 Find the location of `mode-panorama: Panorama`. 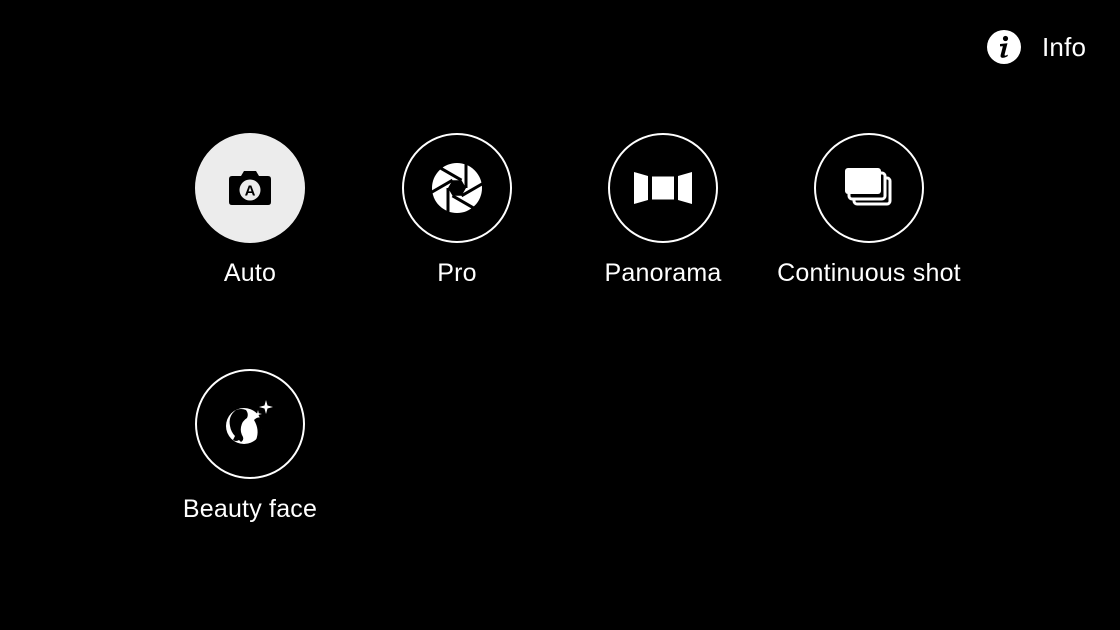

mode-panorama: Panorama is located at coordinates (663, 210).